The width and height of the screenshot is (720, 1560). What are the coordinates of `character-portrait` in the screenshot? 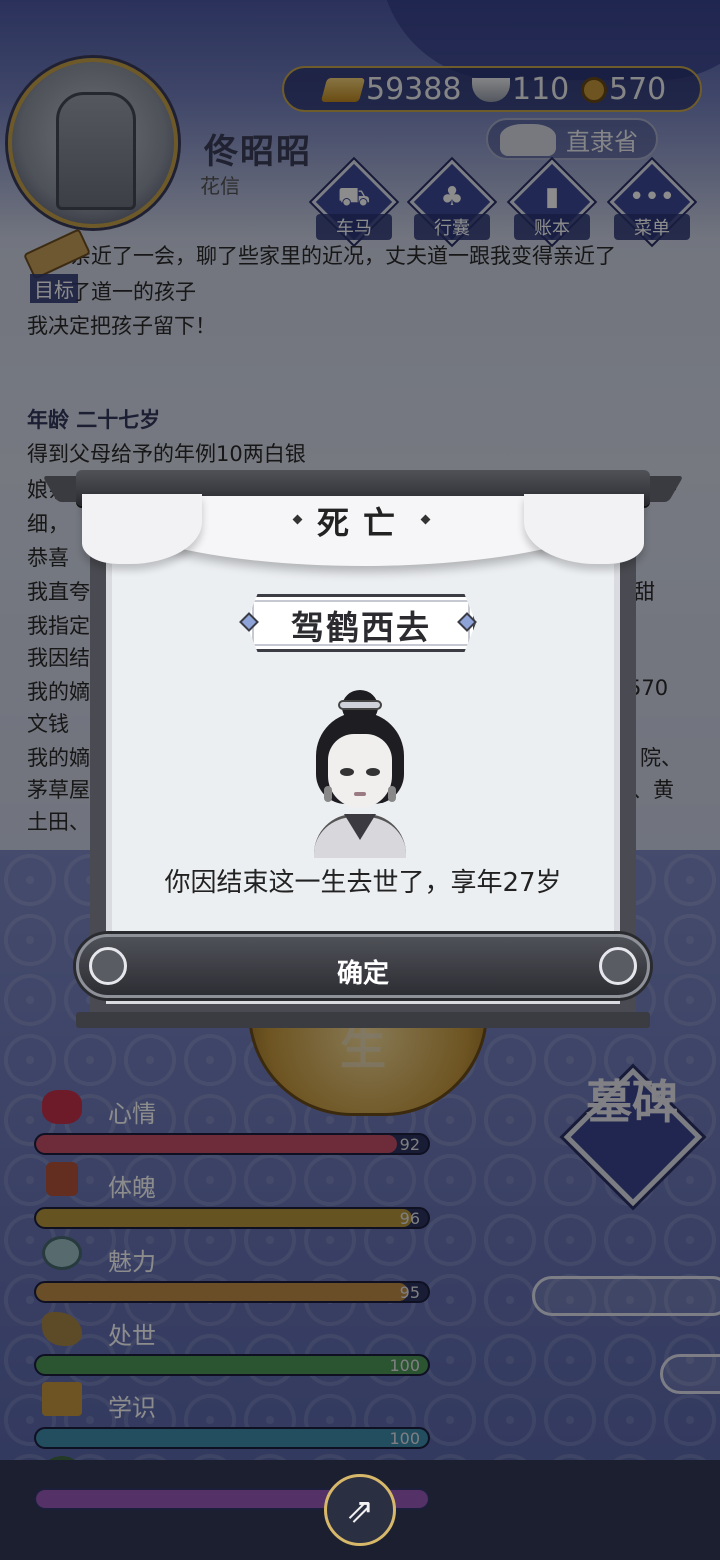 It's located at (360, 774).